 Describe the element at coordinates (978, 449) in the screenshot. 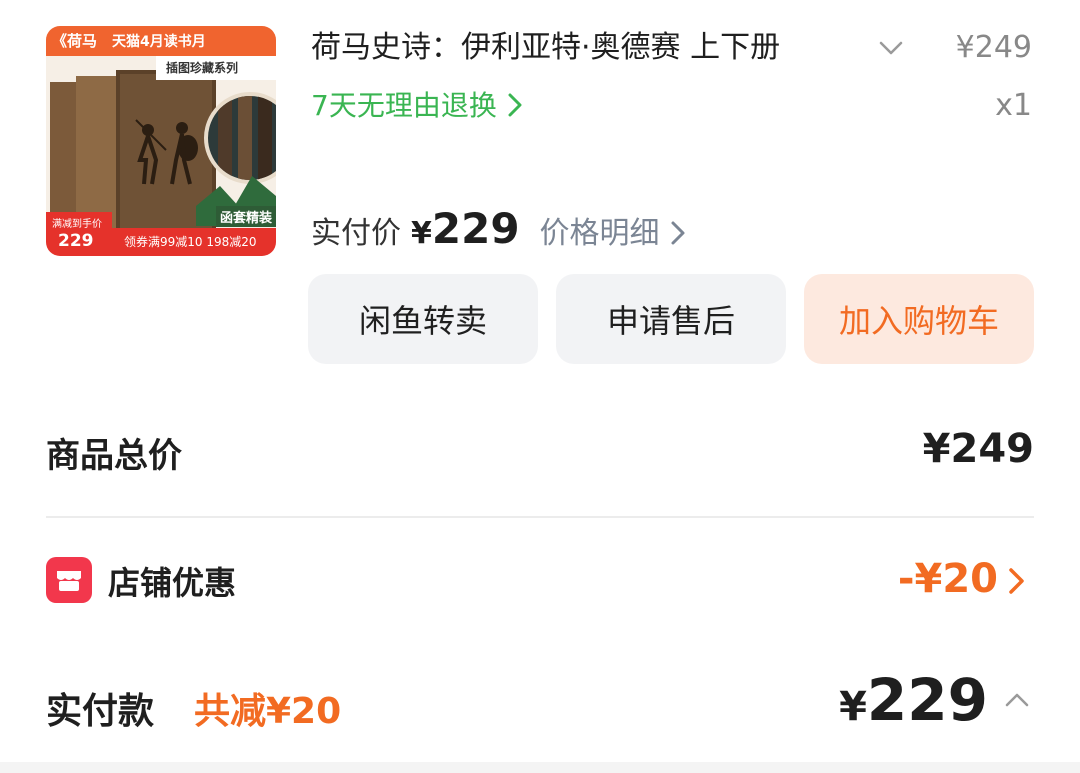

I see `goods-total-value: ¥249` at that location.